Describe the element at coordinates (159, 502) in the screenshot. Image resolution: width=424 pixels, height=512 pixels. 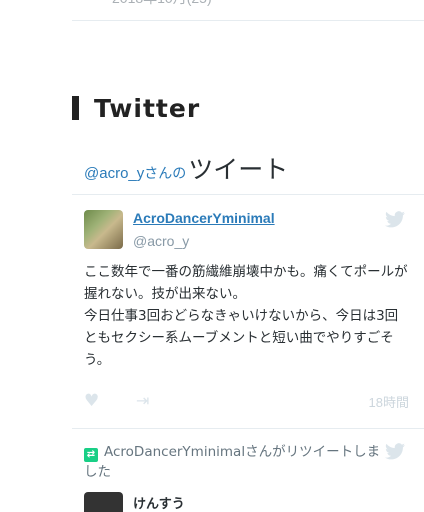
I see `tweet-author-name: けんすう` at that location.